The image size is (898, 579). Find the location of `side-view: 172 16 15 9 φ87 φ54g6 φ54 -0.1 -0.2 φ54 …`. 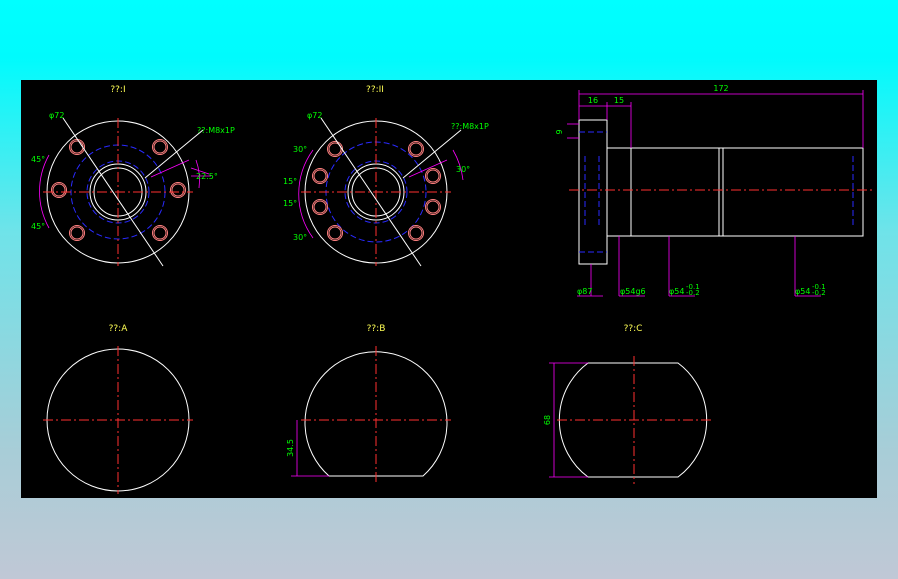

side-view: 172 16 15 9 φ87 φ54g6 φ54 -0.1 -0.2 φ54 … is located at coordinates (714, 190).